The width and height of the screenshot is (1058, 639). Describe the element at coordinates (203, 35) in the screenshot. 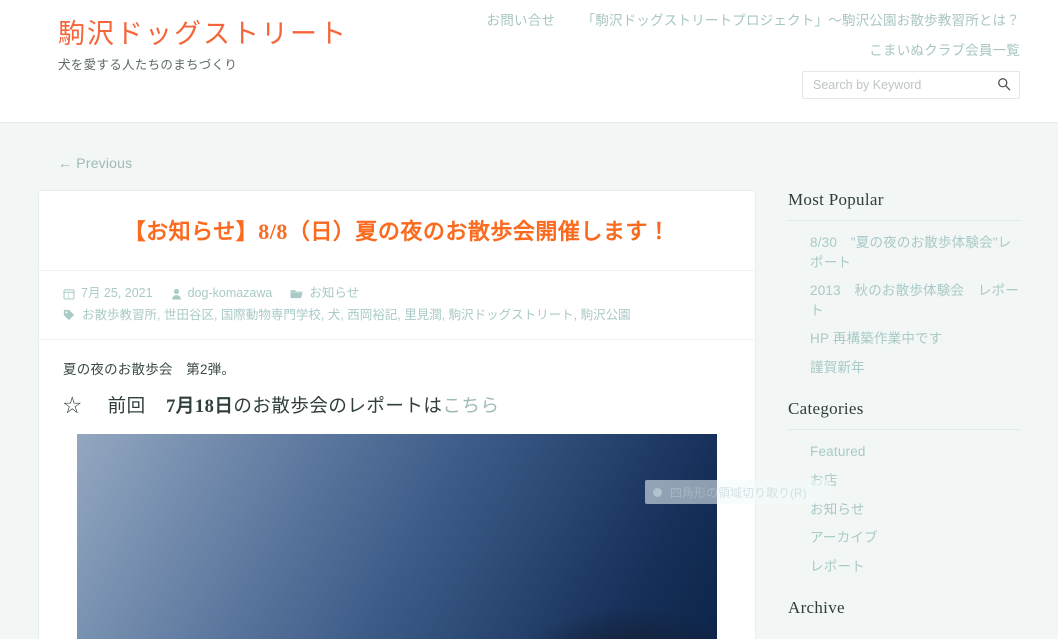

I see `site-title: 駒沢ドッグストリート` at that location.